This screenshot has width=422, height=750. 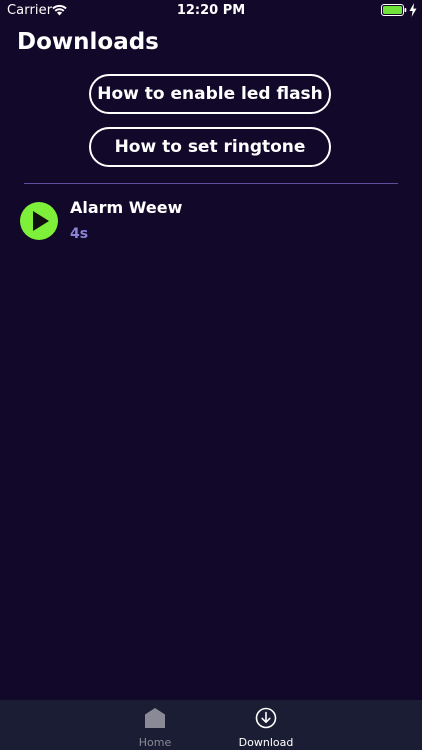 I want to click on play-button, so click(x=39, y=221).